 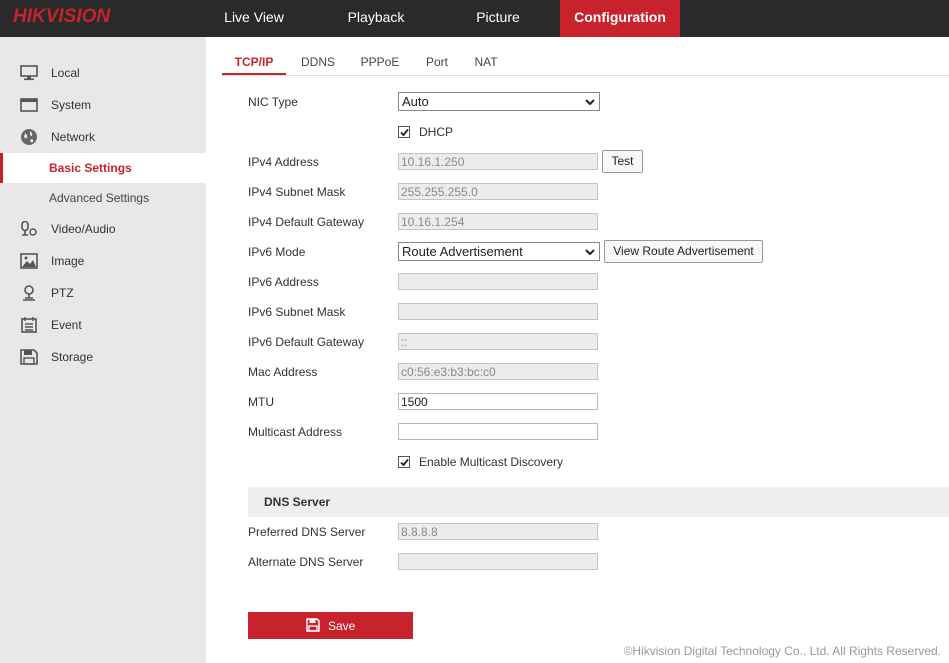 What do you see at coordinates (66, 325) in the screenshot?
I see `sidebar-item-label: Event` at bounding box center [66, 325].